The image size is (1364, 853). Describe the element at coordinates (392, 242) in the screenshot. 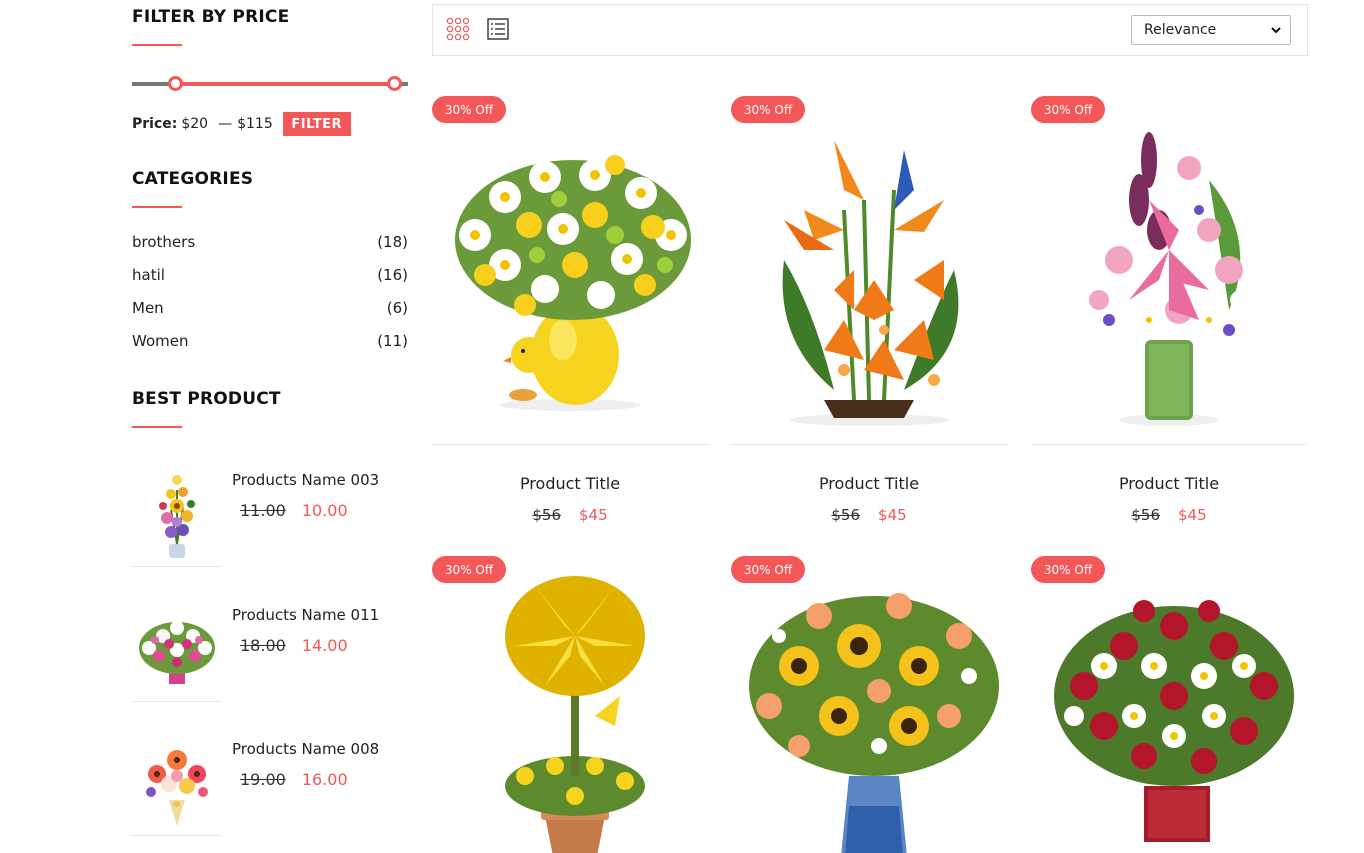

I see `category-count: (18)` at that location.